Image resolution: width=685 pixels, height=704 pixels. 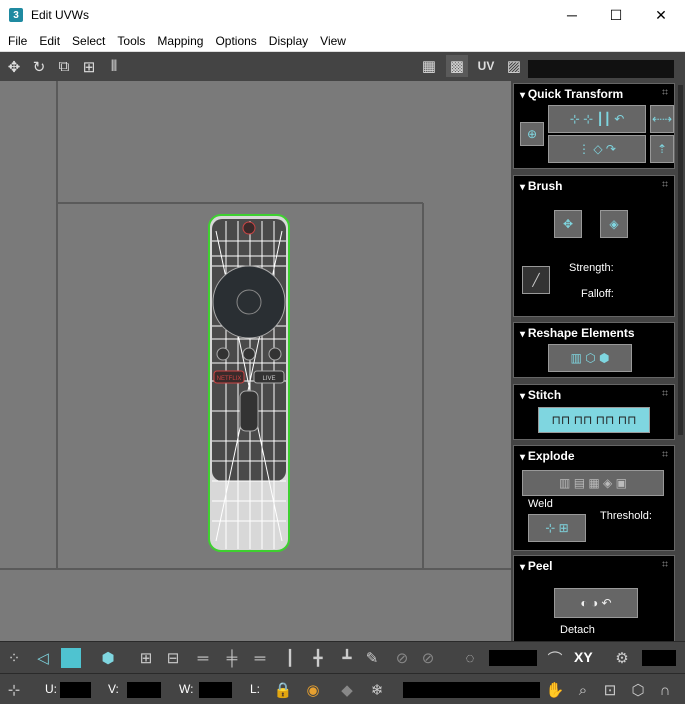 I want to click on soft-select-icon: ┻, so click(x=347, y=658).